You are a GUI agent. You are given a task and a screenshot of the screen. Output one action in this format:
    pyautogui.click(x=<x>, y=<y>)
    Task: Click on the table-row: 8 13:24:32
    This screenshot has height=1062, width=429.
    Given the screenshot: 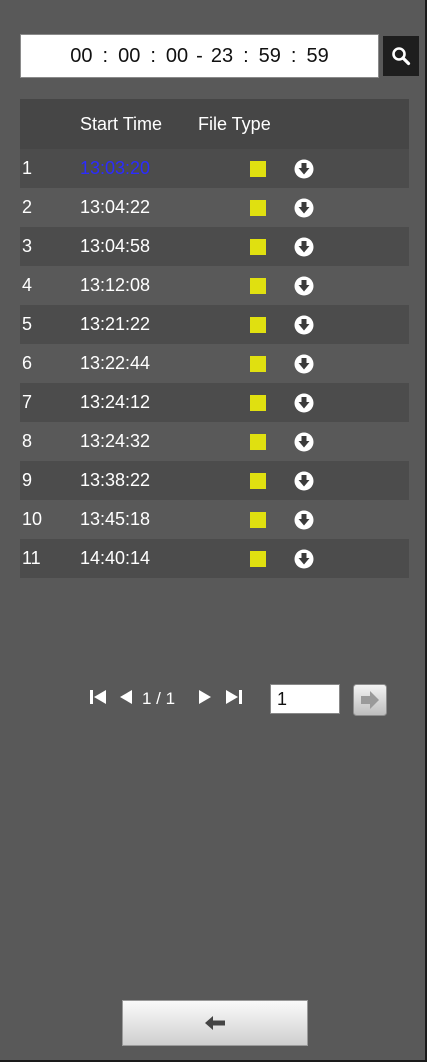 What is the action you would take?
    pyautogui.click(x=214, y=441)
    